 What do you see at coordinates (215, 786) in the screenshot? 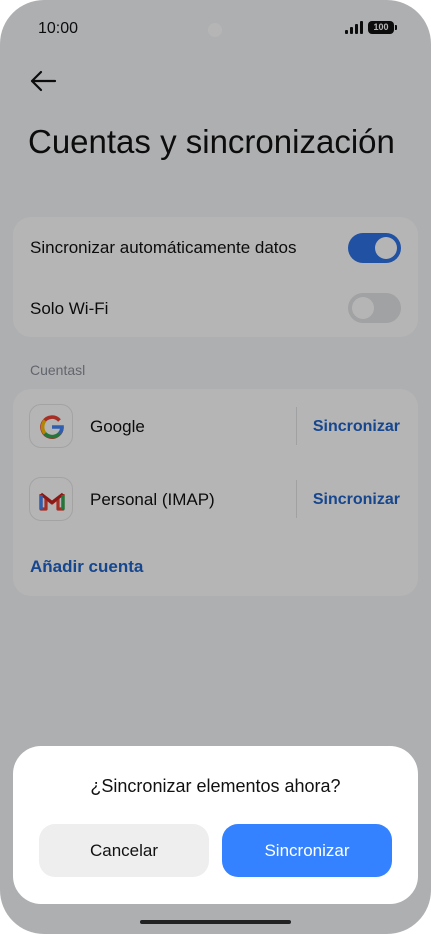
I see `dialog-title: ¿Sincronizar elementos ahora?` at bounding box center [215, 786].